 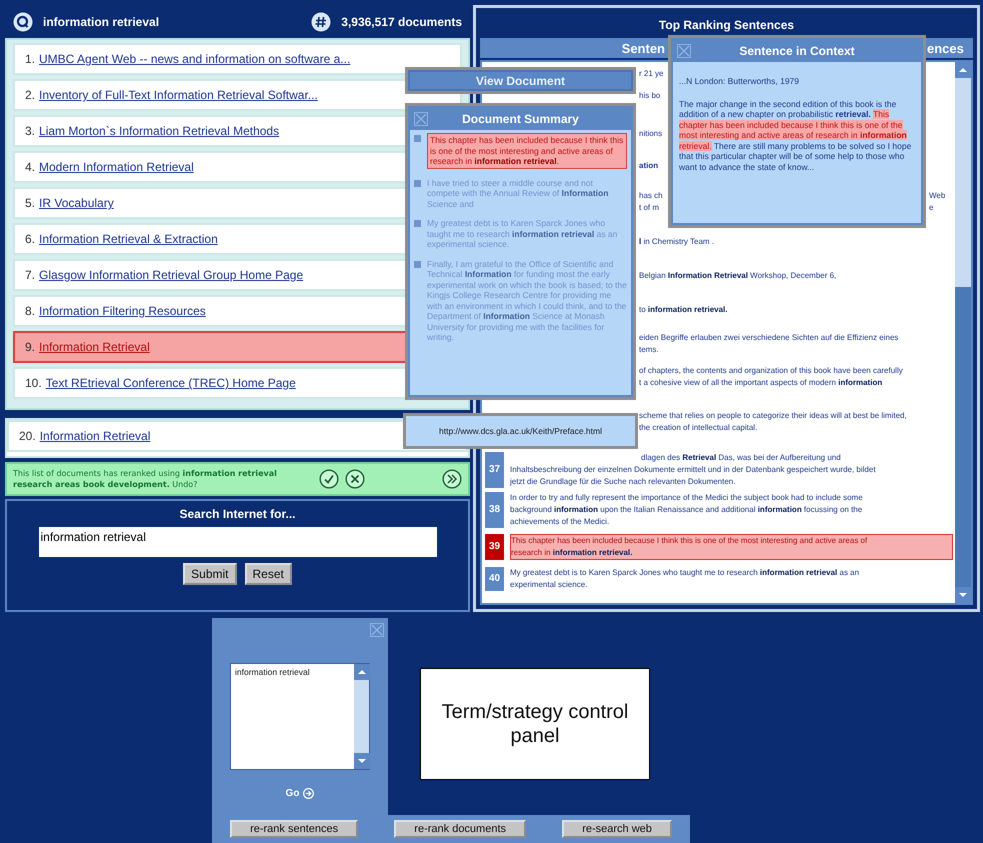 What do you see at coordinates (30, 95) in the screenshot?
I see `result-number: 2.` at bounding box center [30, 95].